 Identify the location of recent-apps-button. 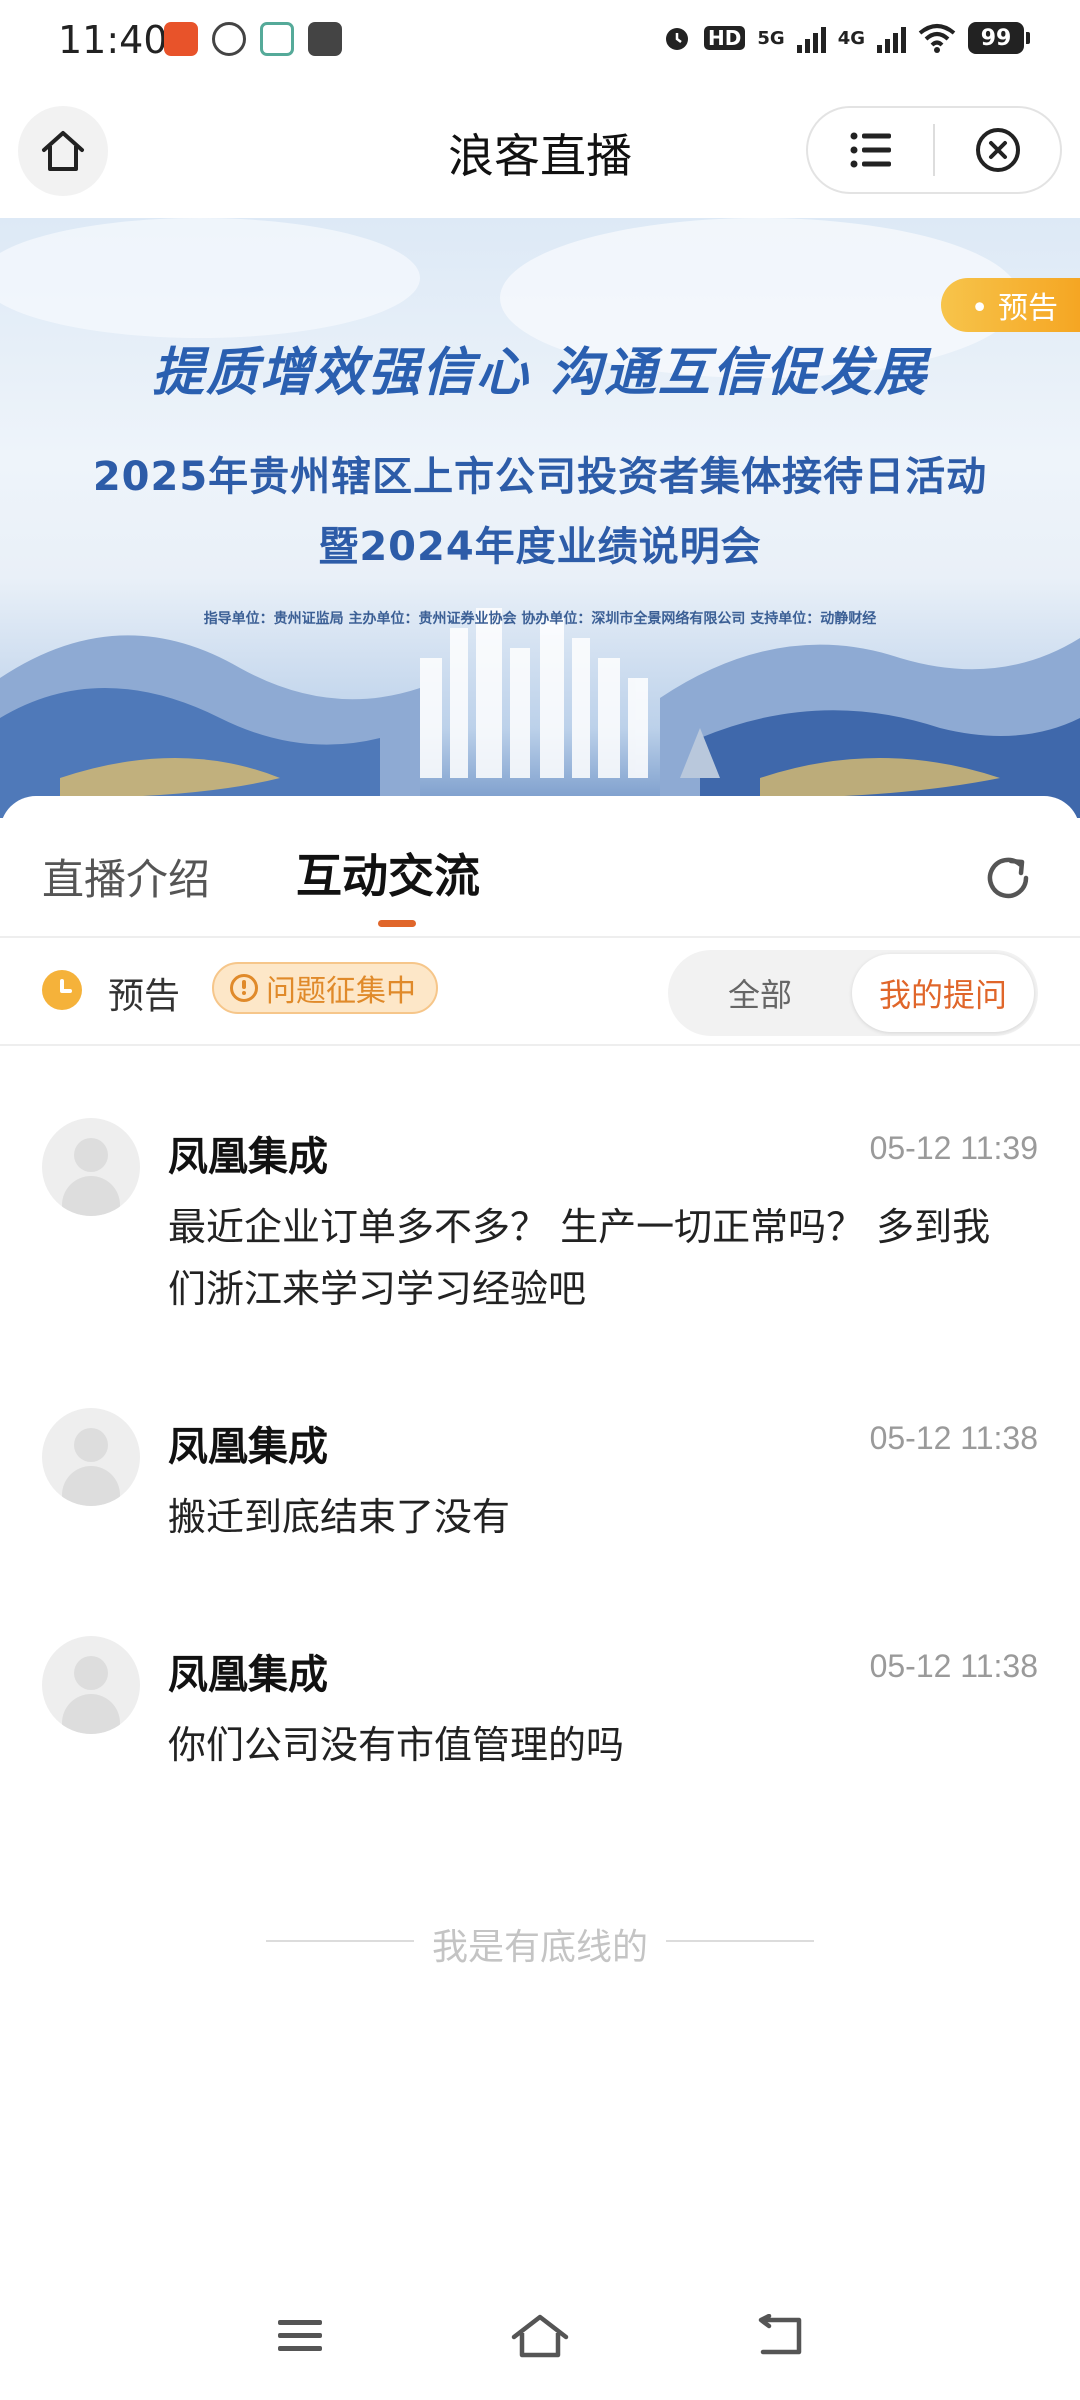
(300, 2336).